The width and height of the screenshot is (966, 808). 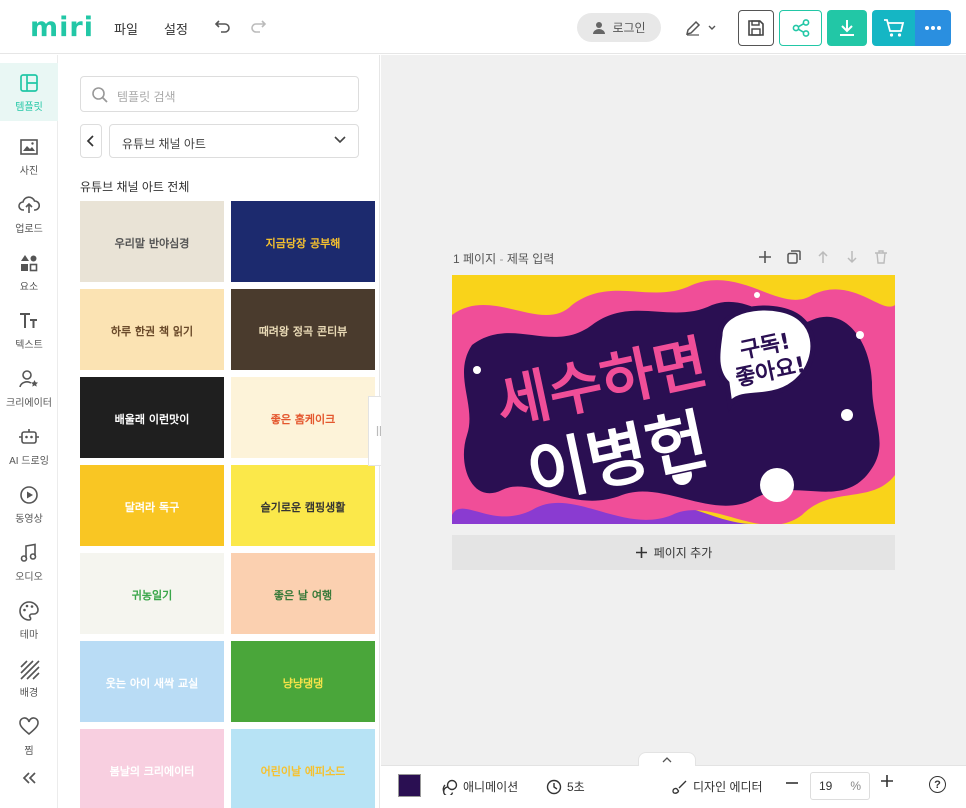 What do you see at coordinates (409, 785) in the screenshot?
I see `background-color-swatch` at bounding box center [409, 785].